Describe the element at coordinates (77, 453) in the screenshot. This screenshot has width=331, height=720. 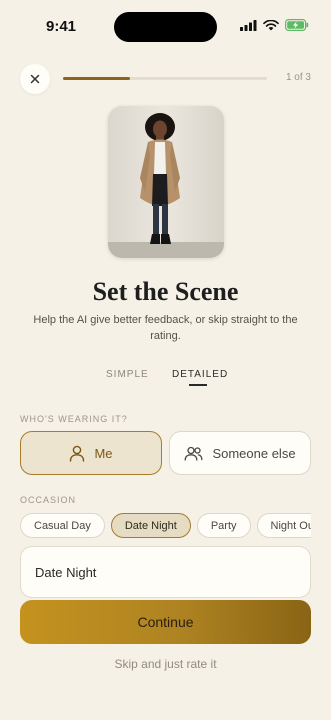
I see `person-icon` at that location.